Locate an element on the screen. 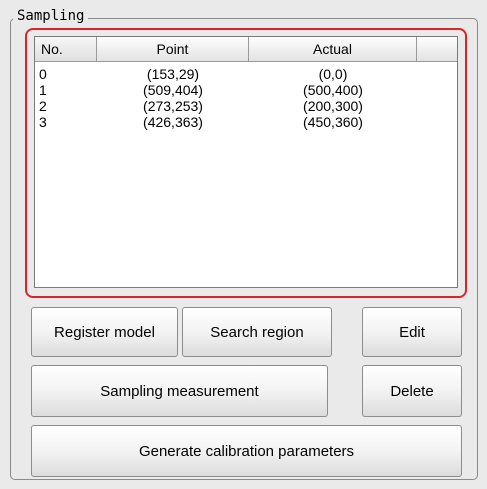  cell-actual: (450,360) is located at coordinates (333, 122).